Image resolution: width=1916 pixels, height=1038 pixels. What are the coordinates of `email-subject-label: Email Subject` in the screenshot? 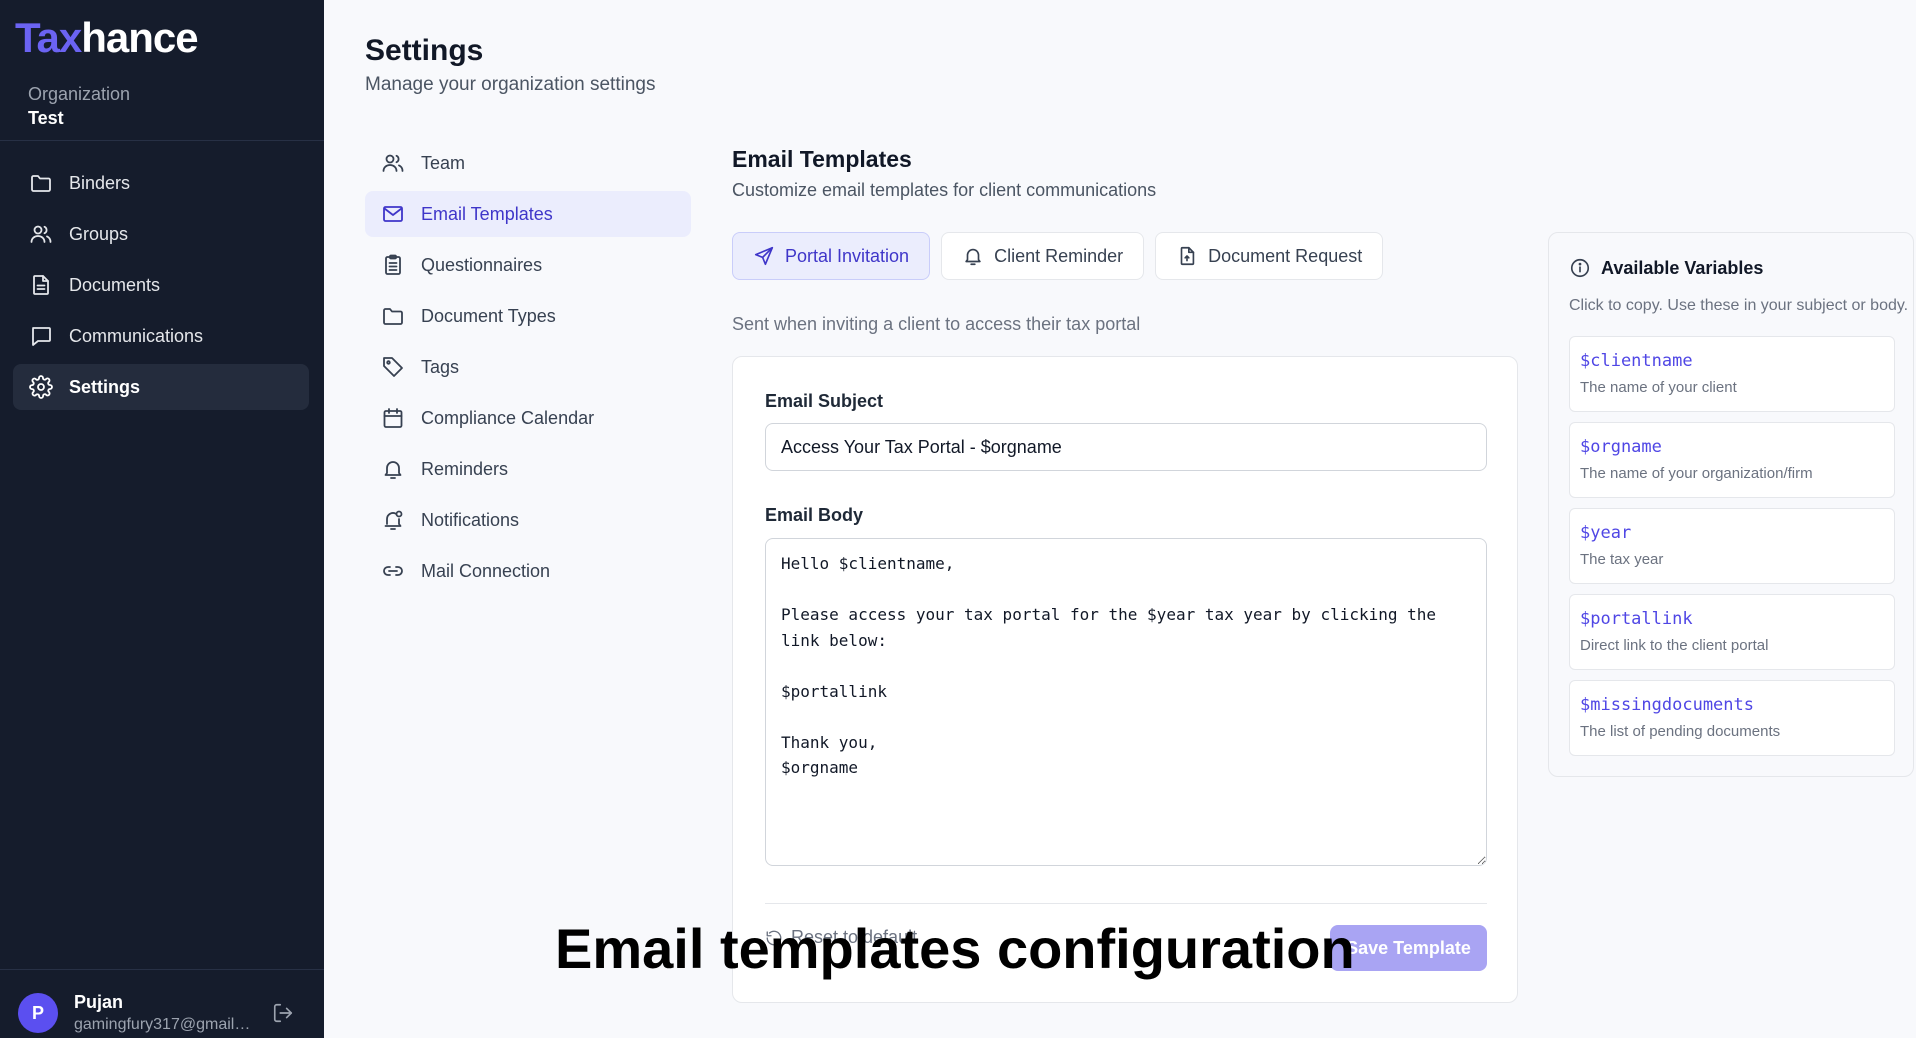 It's located at (824, 401).